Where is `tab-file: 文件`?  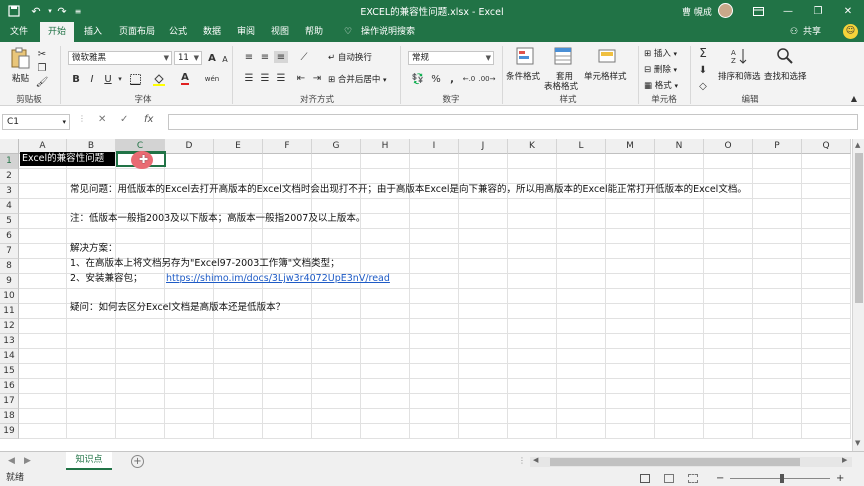 tab-file: 文件 is located at coordinates (19, 32).